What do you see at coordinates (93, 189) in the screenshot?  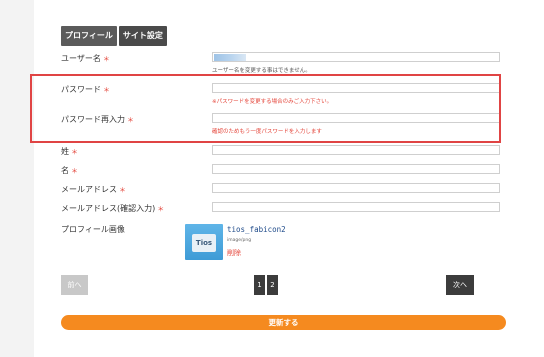 I see `email-label: メールアドレス＊` at bounding box center [93, 189].